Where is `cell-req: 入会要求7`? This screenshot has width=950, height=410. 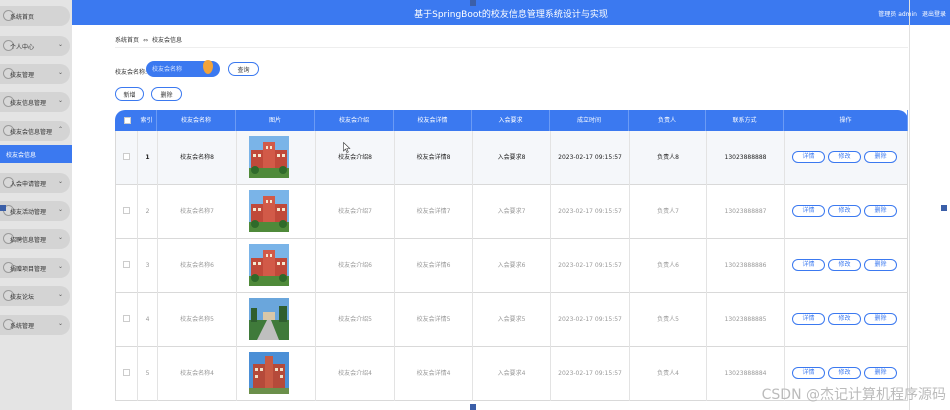
cell-req: 入会要求7 is located at coordinates (512, 212).